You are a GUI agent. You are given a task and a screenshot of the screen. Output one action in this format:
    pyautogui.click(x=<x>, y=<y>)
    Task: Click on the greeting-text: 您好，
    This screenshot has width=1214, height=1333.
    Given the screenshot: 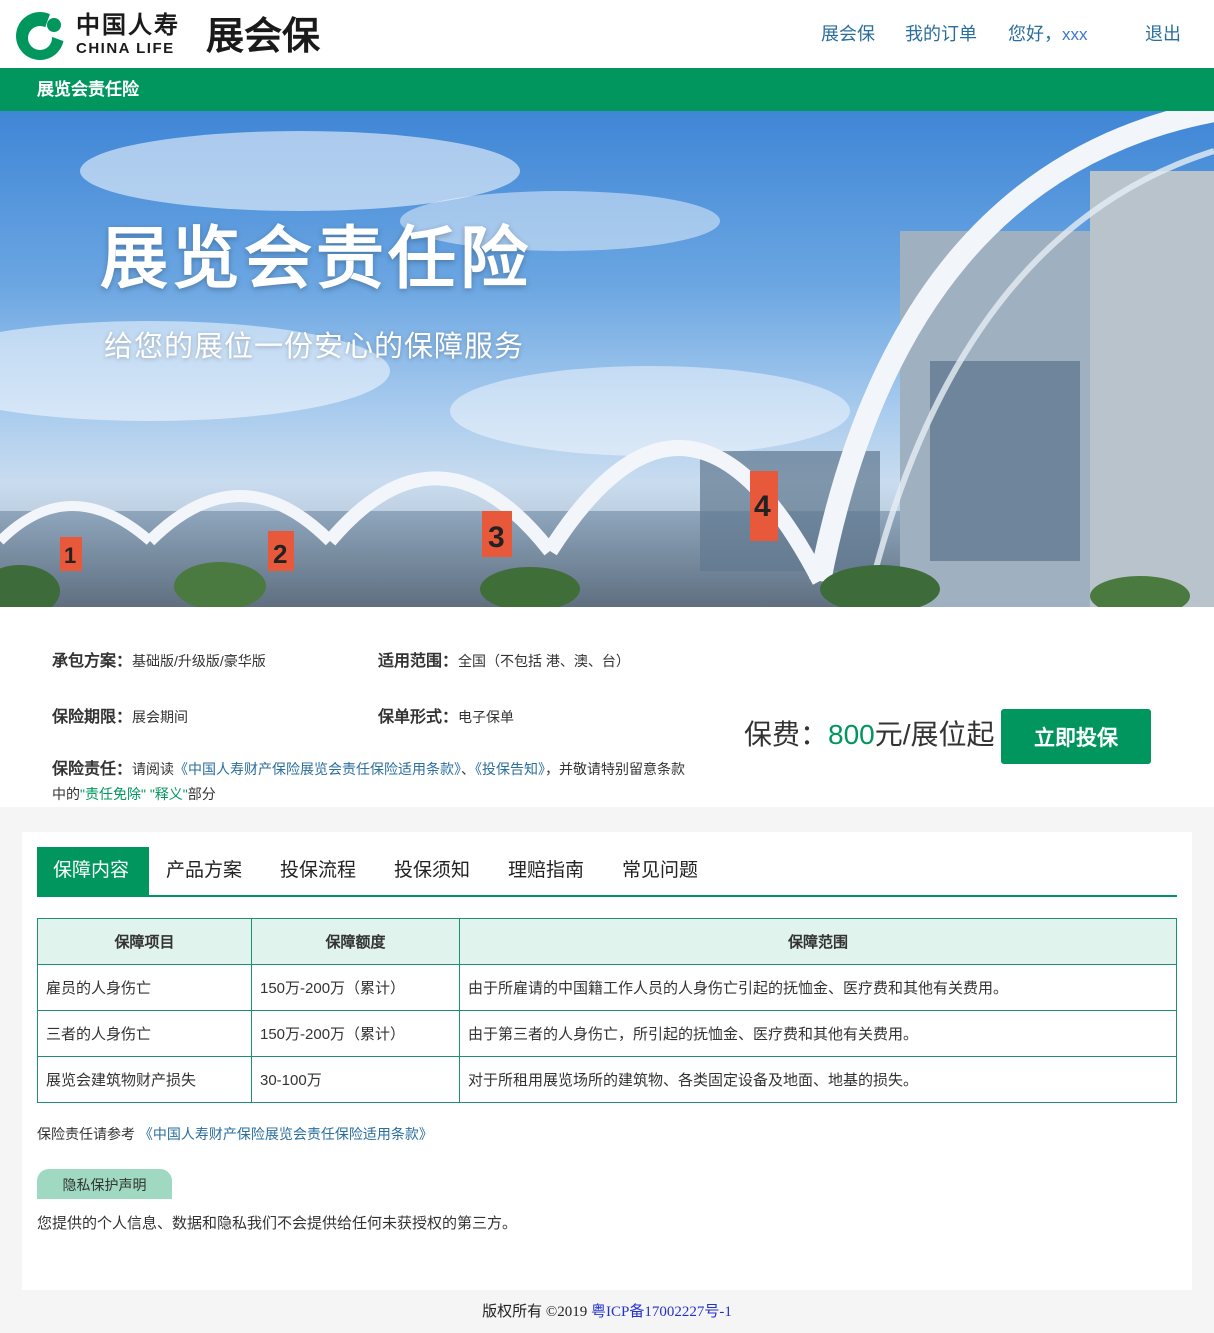 What is the action you would take?
    pyautogui.click(x=1035, y=34)
    